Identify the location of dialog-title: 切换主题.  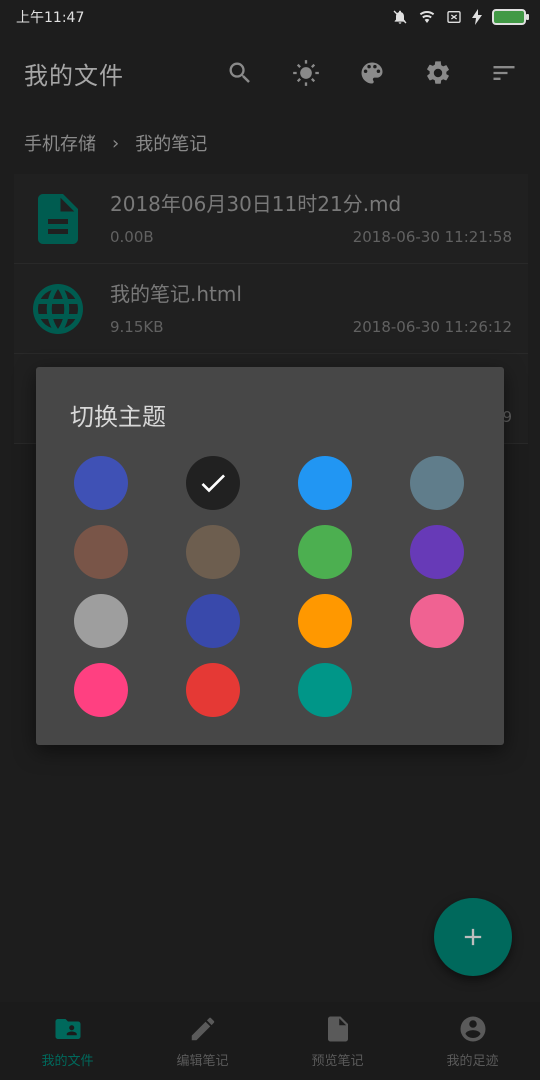
(118, 417).